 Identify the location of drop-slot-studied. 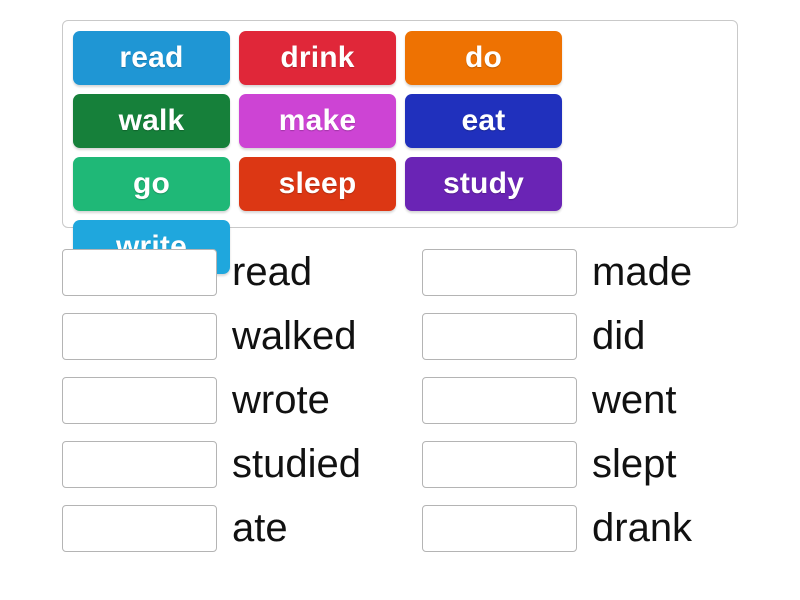
(139, 464).